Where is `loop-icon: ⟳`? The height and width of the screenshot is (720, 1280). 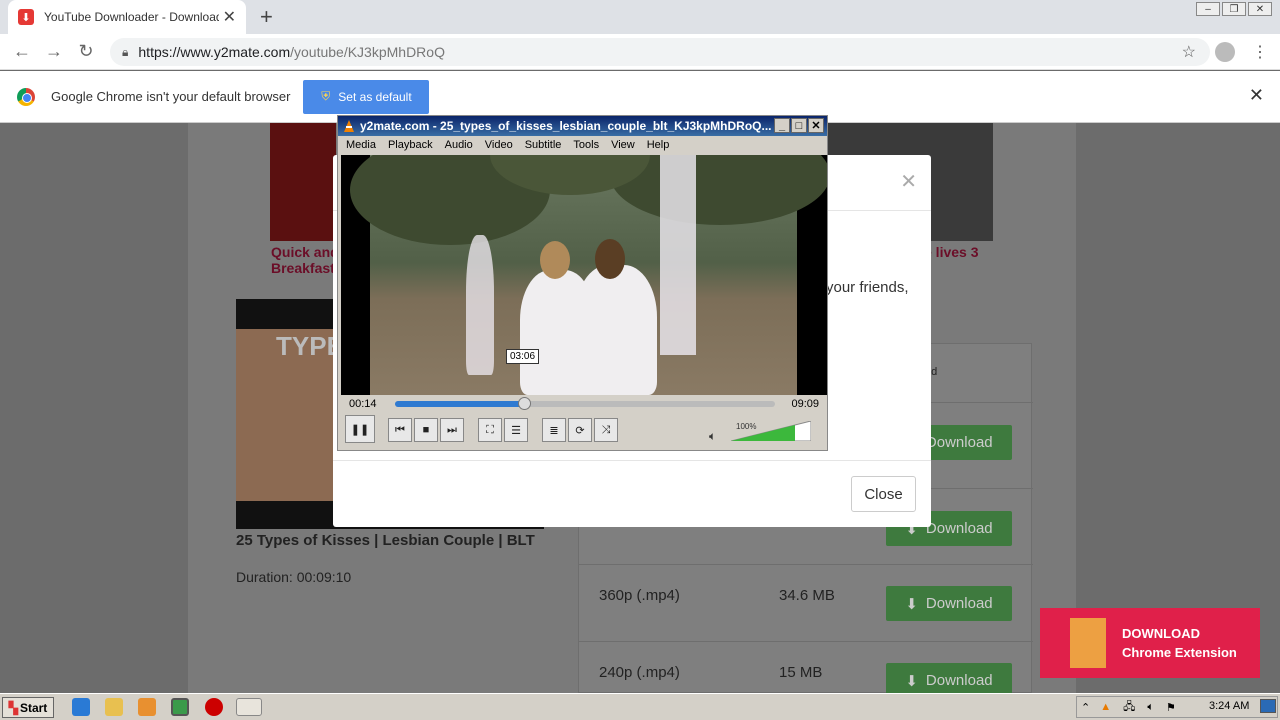
loop-icon: ⟳ is located at coordinates (580, 430).